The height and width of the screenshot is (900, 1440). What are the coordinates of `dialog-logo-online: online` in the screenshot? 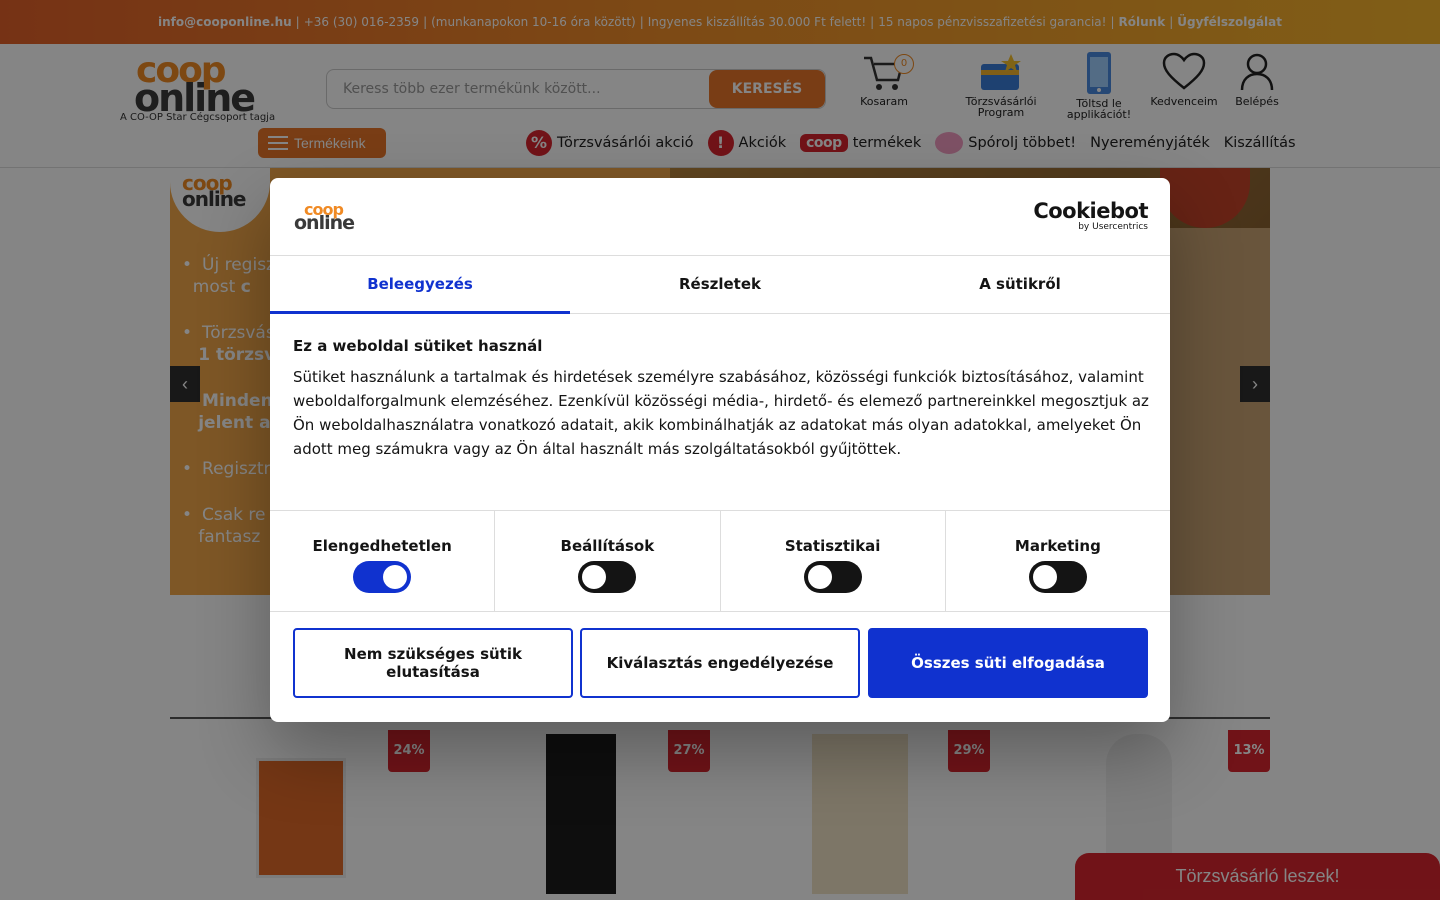 It's located at (324, 223).